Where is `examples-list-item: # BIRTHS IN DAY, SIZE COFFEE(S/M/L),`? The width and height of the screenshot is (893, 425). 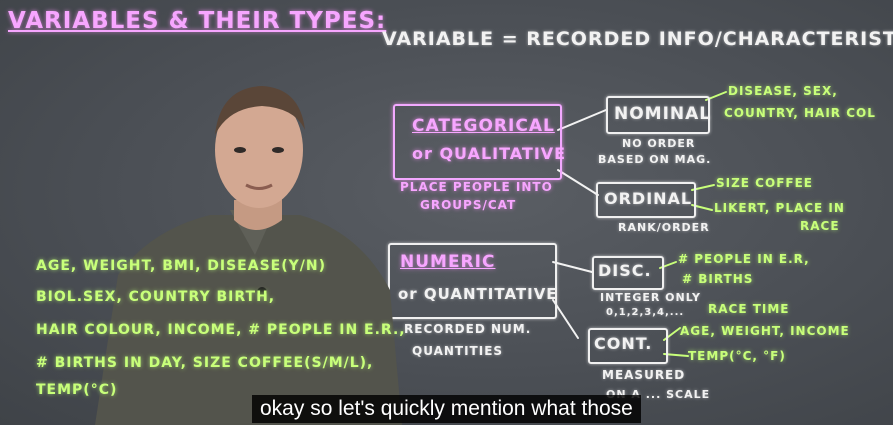
examples-list-item: # BIRTHS IN DAY, SIZE COFFEE(S/M/L), is located at coordinates (205, 363).